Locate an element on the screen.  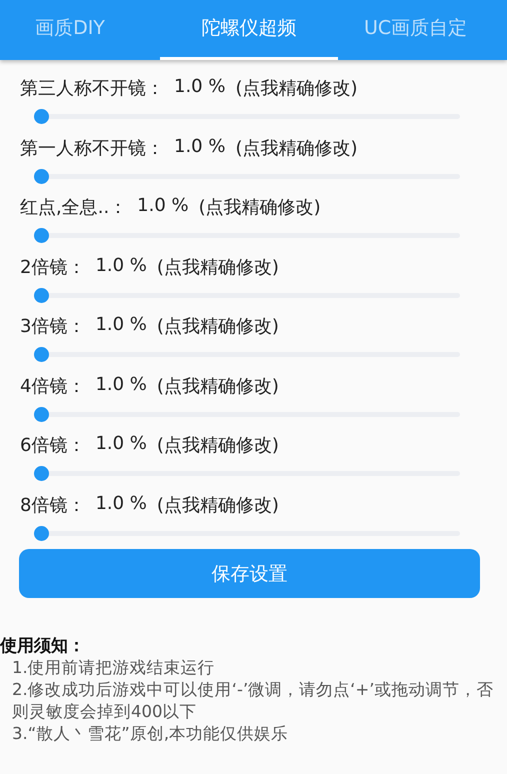
slider-label: 第一人称不开镜： is located at coordinates (92, 148).